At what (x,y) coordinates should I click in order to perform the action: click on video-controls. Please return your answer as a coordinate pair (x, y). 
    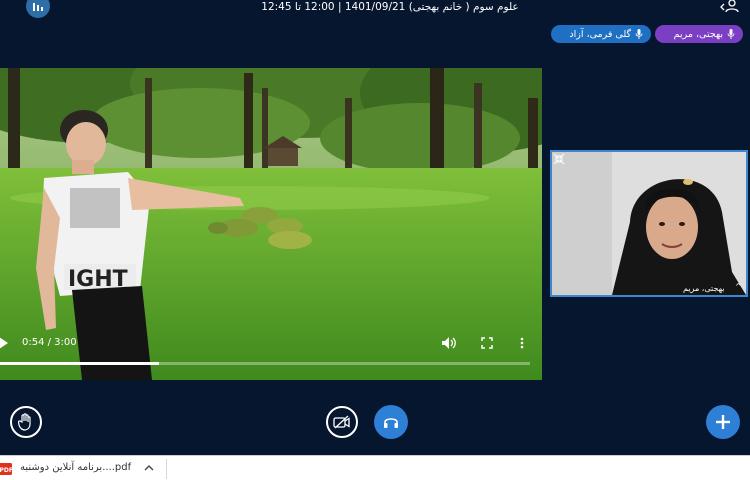
    Looking at the image, I should click on (271, 351).